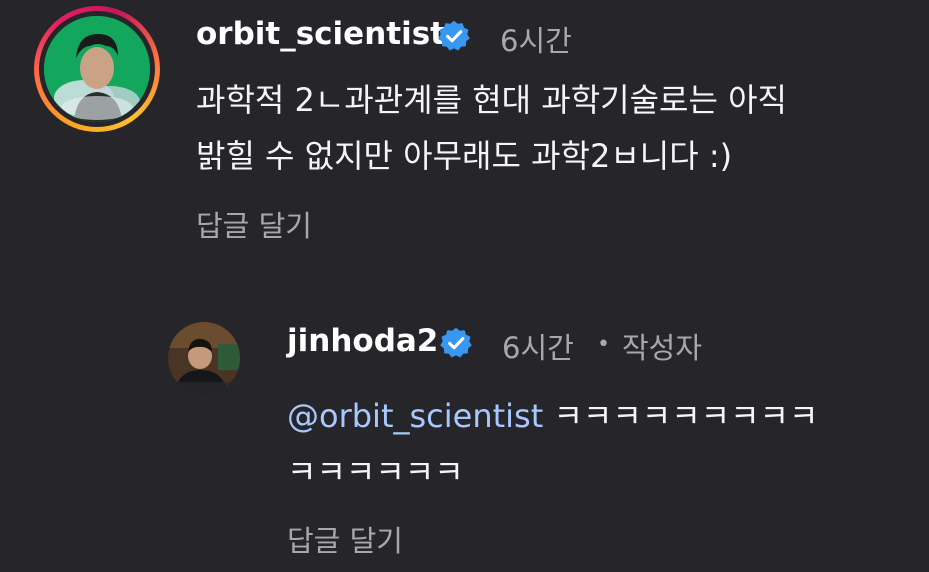 This screenshot has width=929, height=572. I want to click on avatar-photo, so click(204, 358).